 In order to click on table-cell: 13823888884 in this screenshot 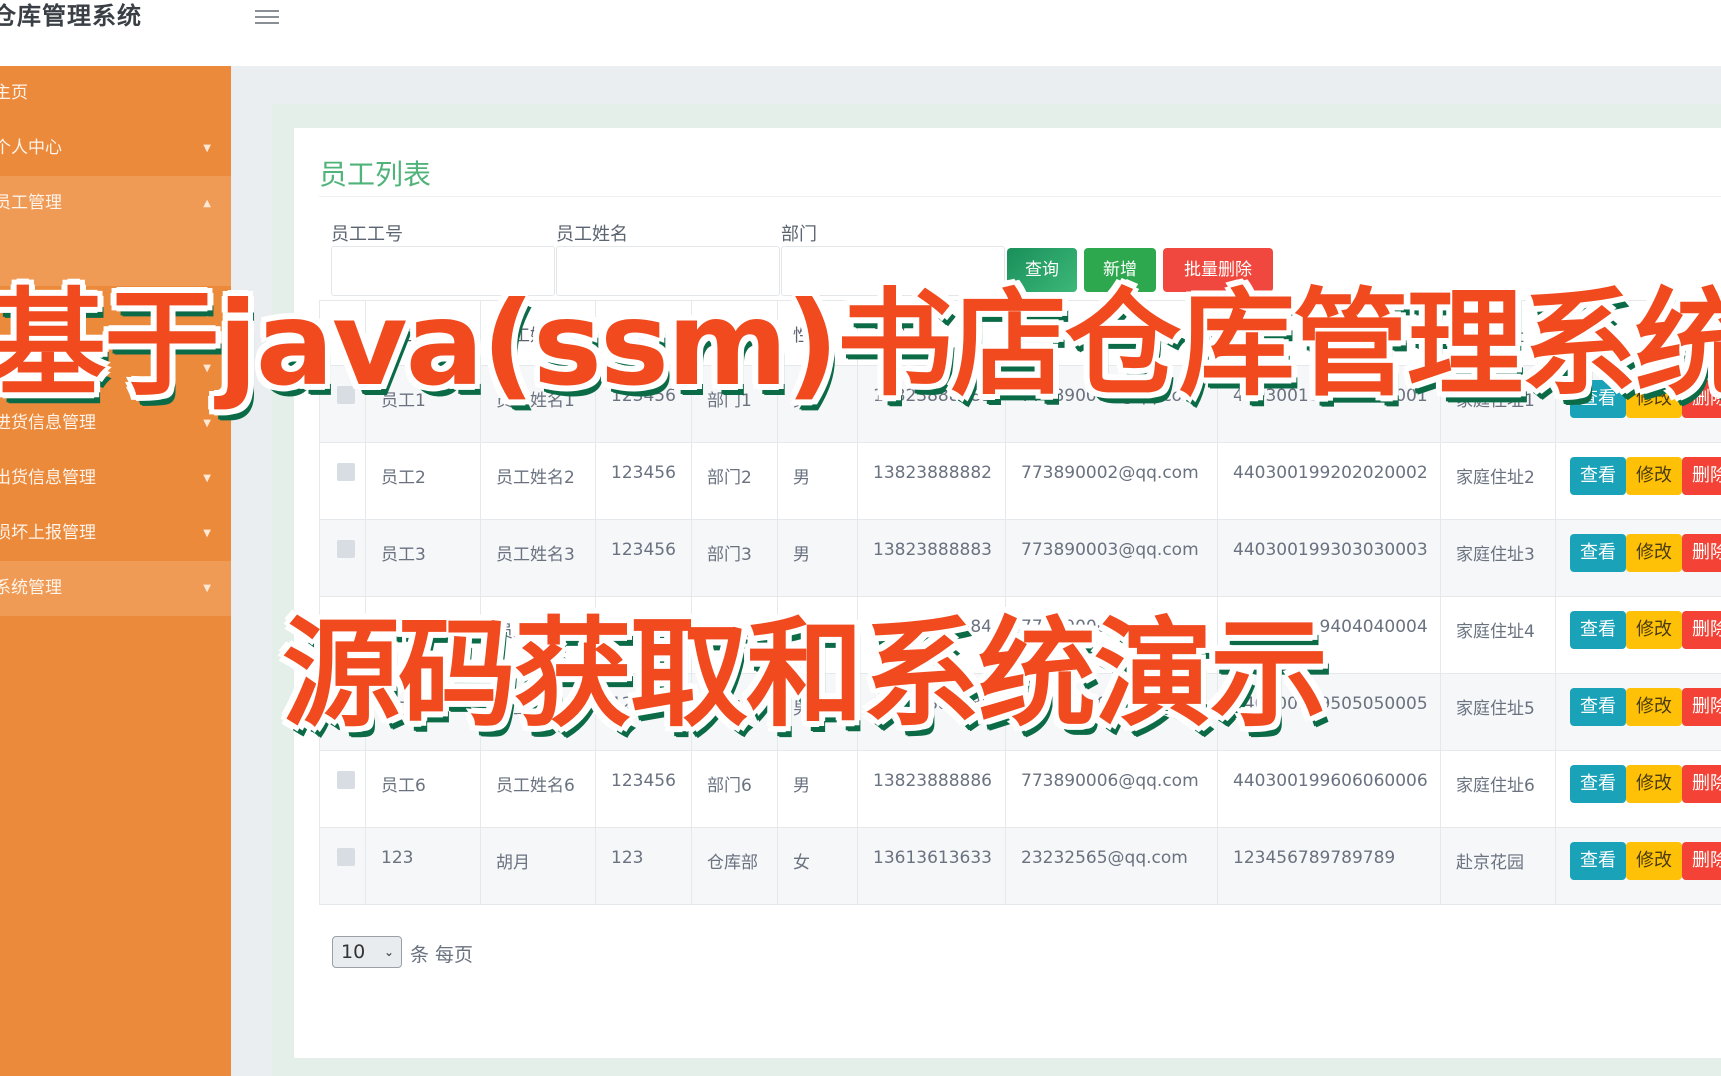, I will do `click(931, 635)`.